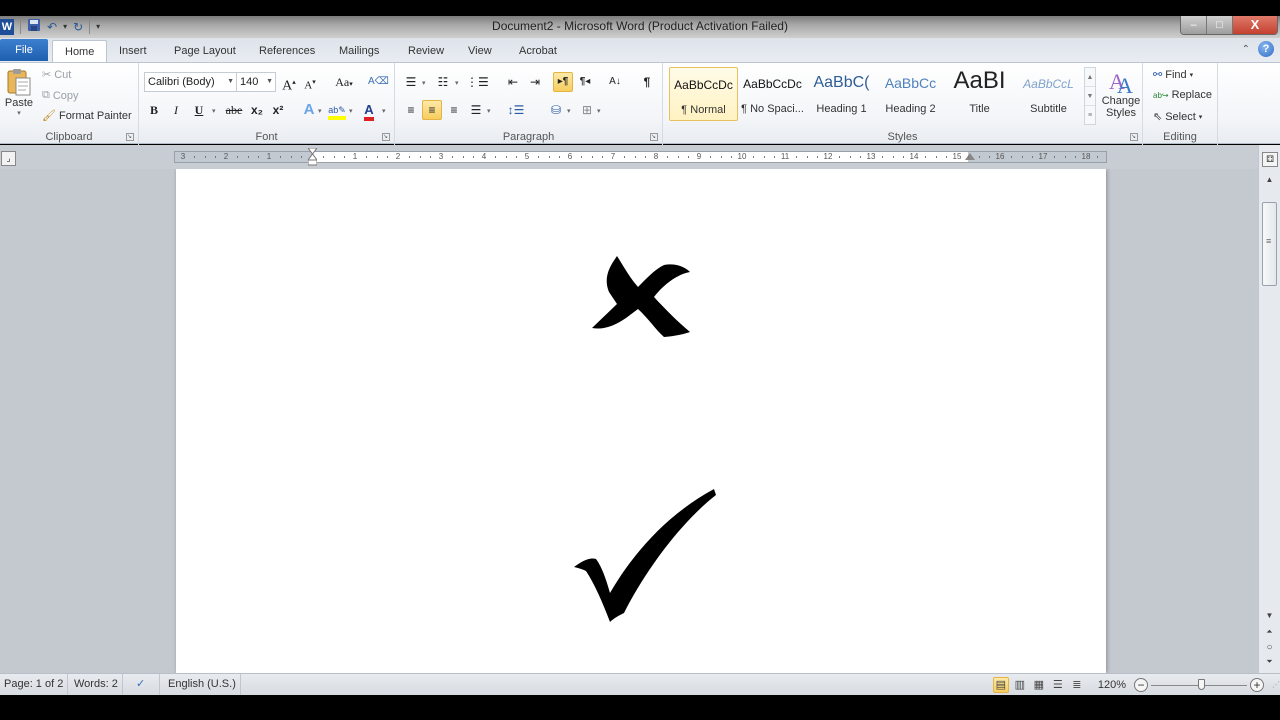  Describe the element at coordinates (1255, 25) in the screenshot. I see `close-button: X` at that location.